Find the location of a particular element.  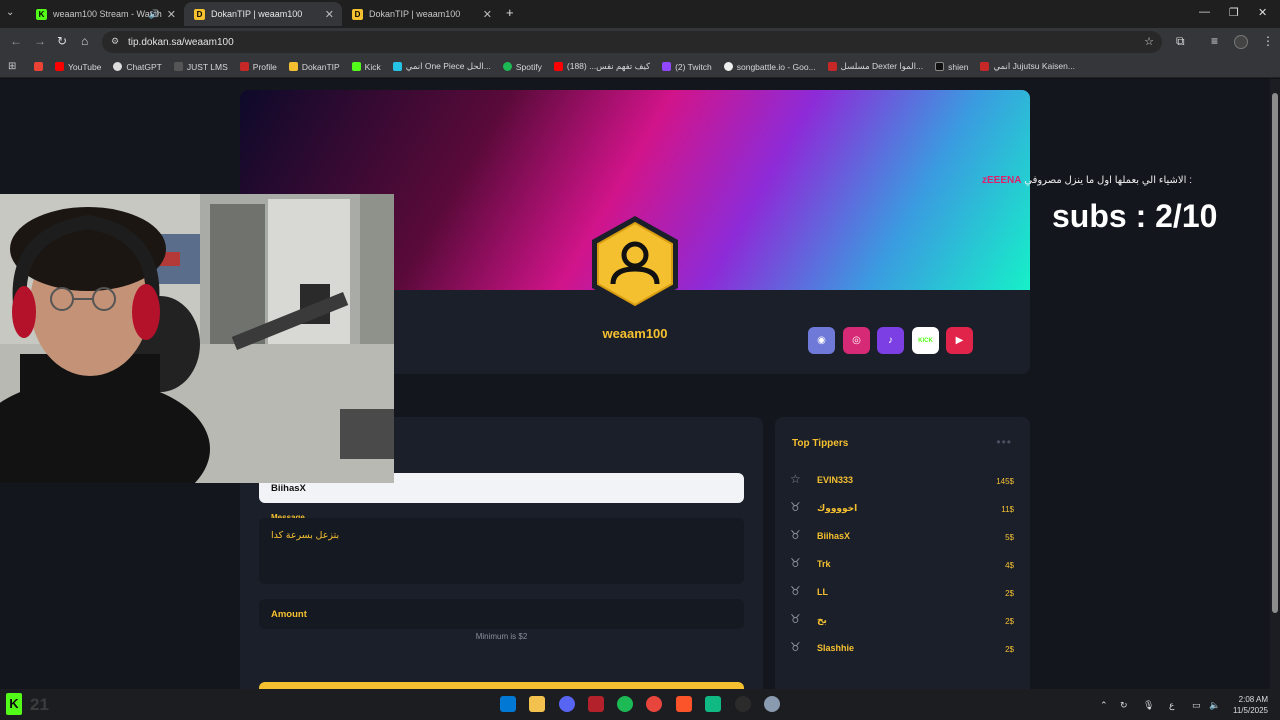

bookmark-just-lms: JUST LMS is located at coordinates (200, 67).